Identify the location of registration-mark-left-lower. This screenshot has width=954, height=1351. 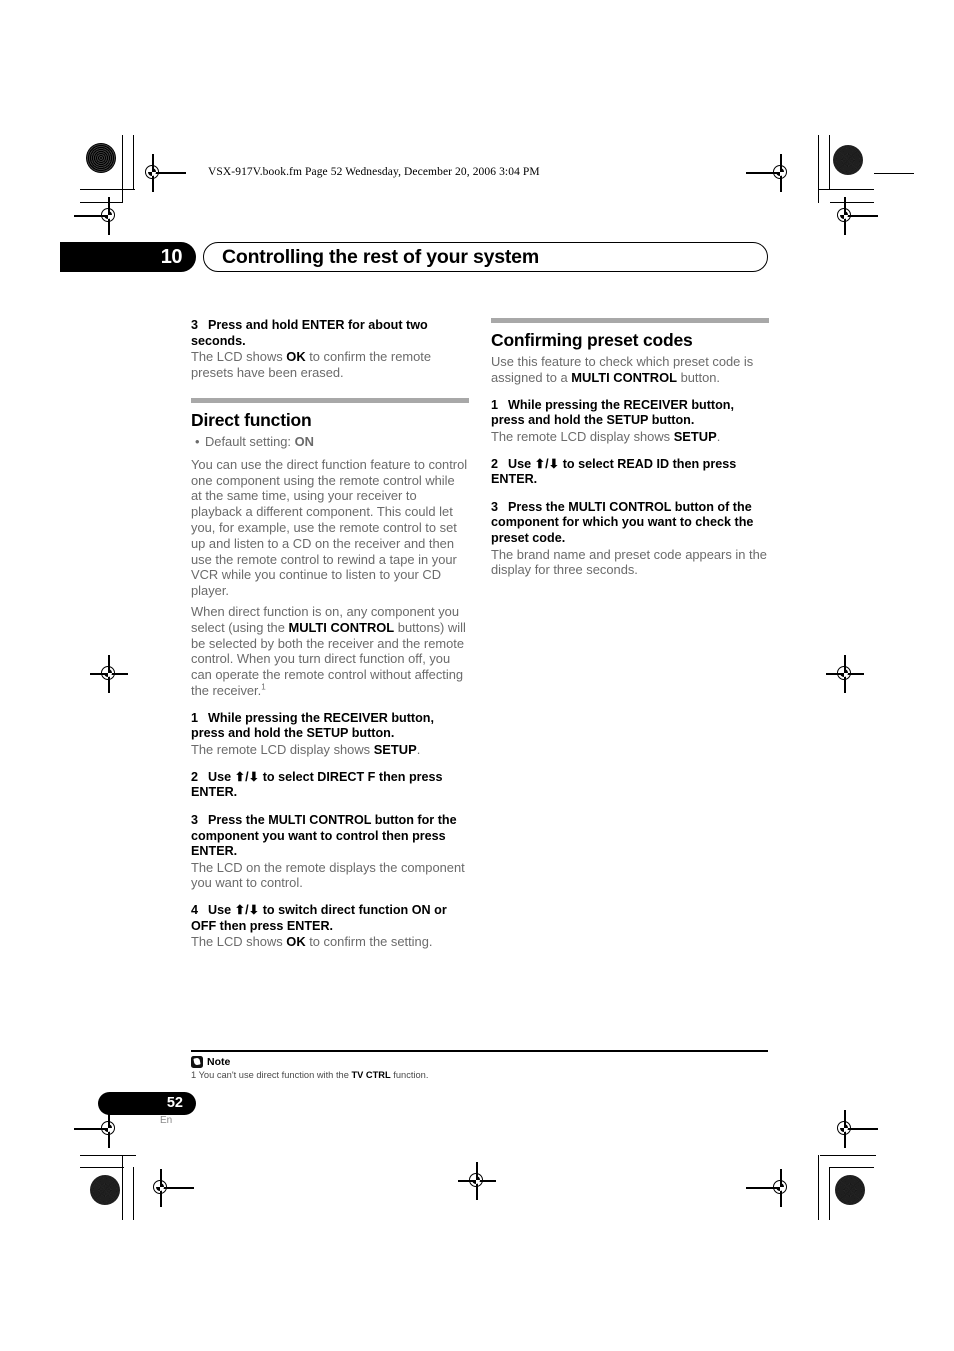
(98, 1129).